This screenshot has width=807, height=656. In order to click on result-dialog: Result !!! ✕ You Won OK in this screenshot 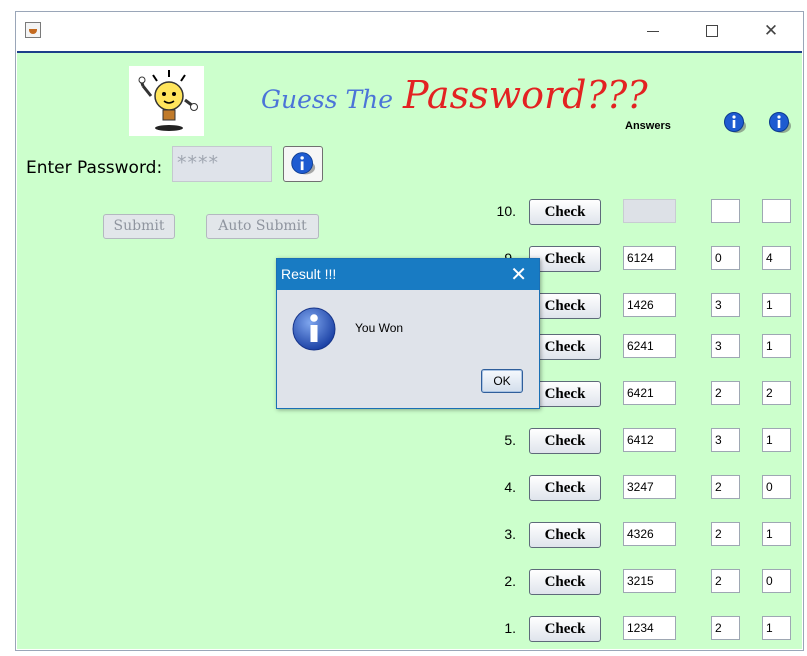, I will do `click(408, 333)`.